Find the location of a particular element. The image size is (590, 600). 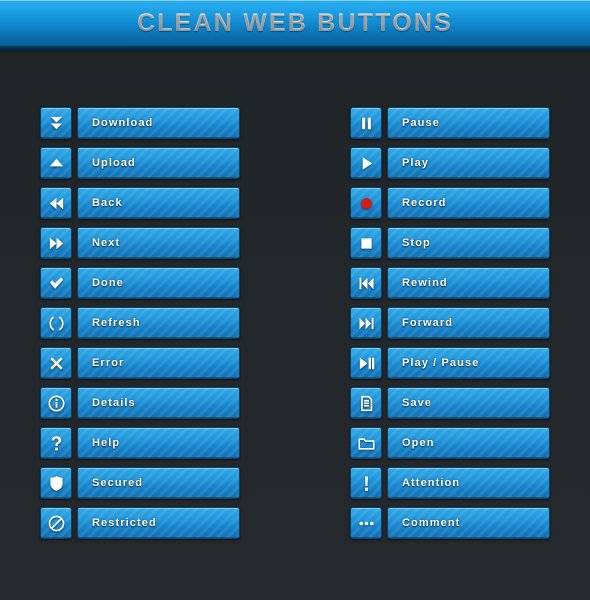

button-label: Download is located at coordinates (123, 123).